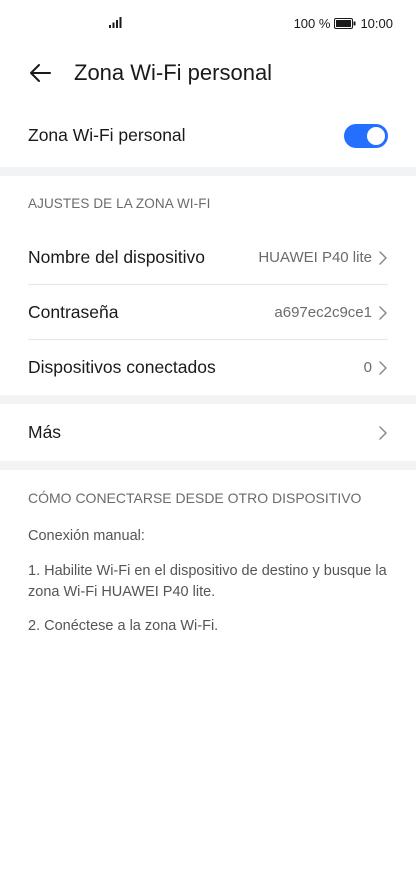 The height and width of the screenshot is (889, 416). Describe the element at coordinates (195, 498) in the screenshot. I see `info-section-header: CÓMO CONECTARSE DESDE OTRO DISPOSITIVO` at that location.